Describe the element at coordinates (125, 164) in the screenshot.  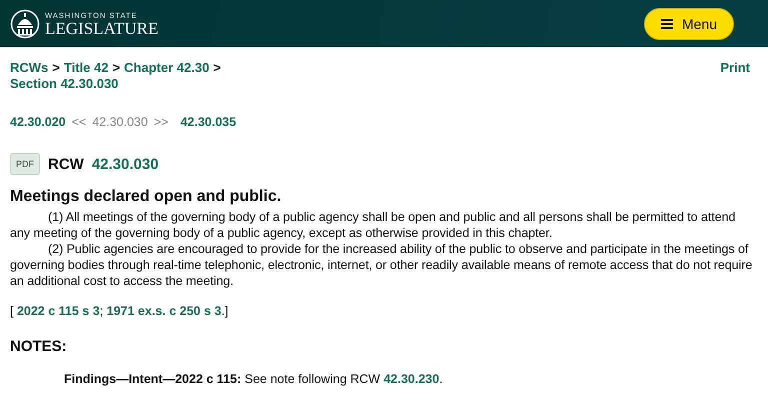
I see `rcw-number-link: 42.30.030` at that location.